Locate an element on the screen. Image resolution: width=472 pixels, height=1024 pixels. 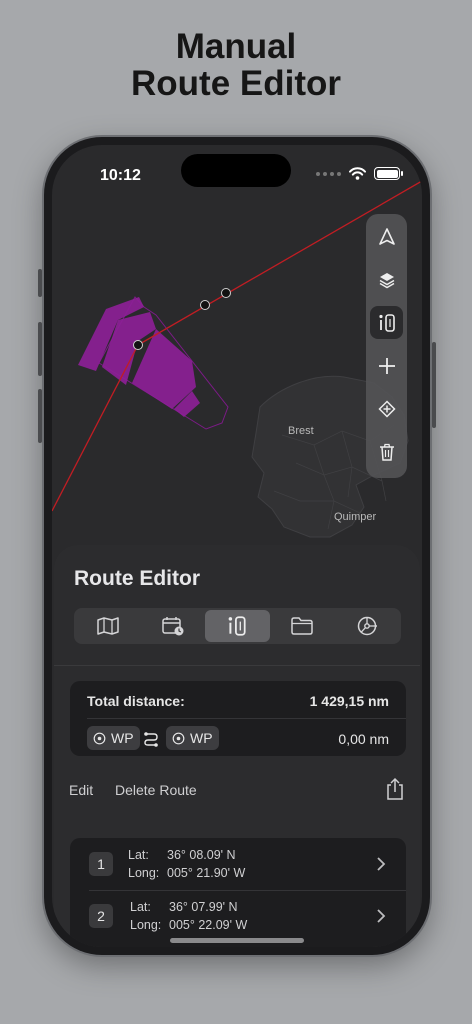
status-icons is located at coordinates (359, 173).